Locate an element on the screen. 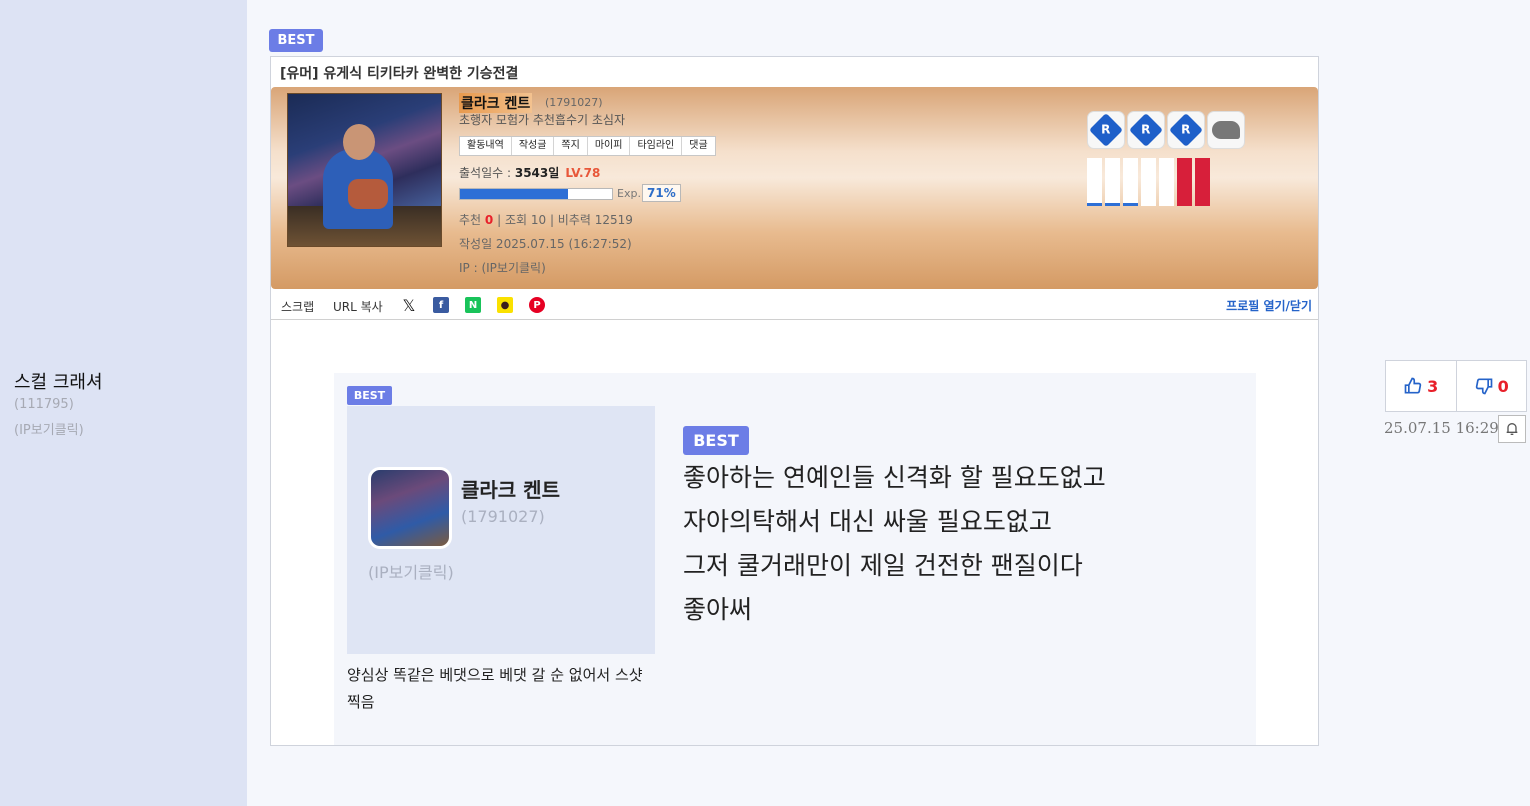 This screenshot has width=1530, height=806. profile-buttons: 활동내역 작성글 쪽지 마이피 타임라인 댓글 is located at coordinates (587, 146).